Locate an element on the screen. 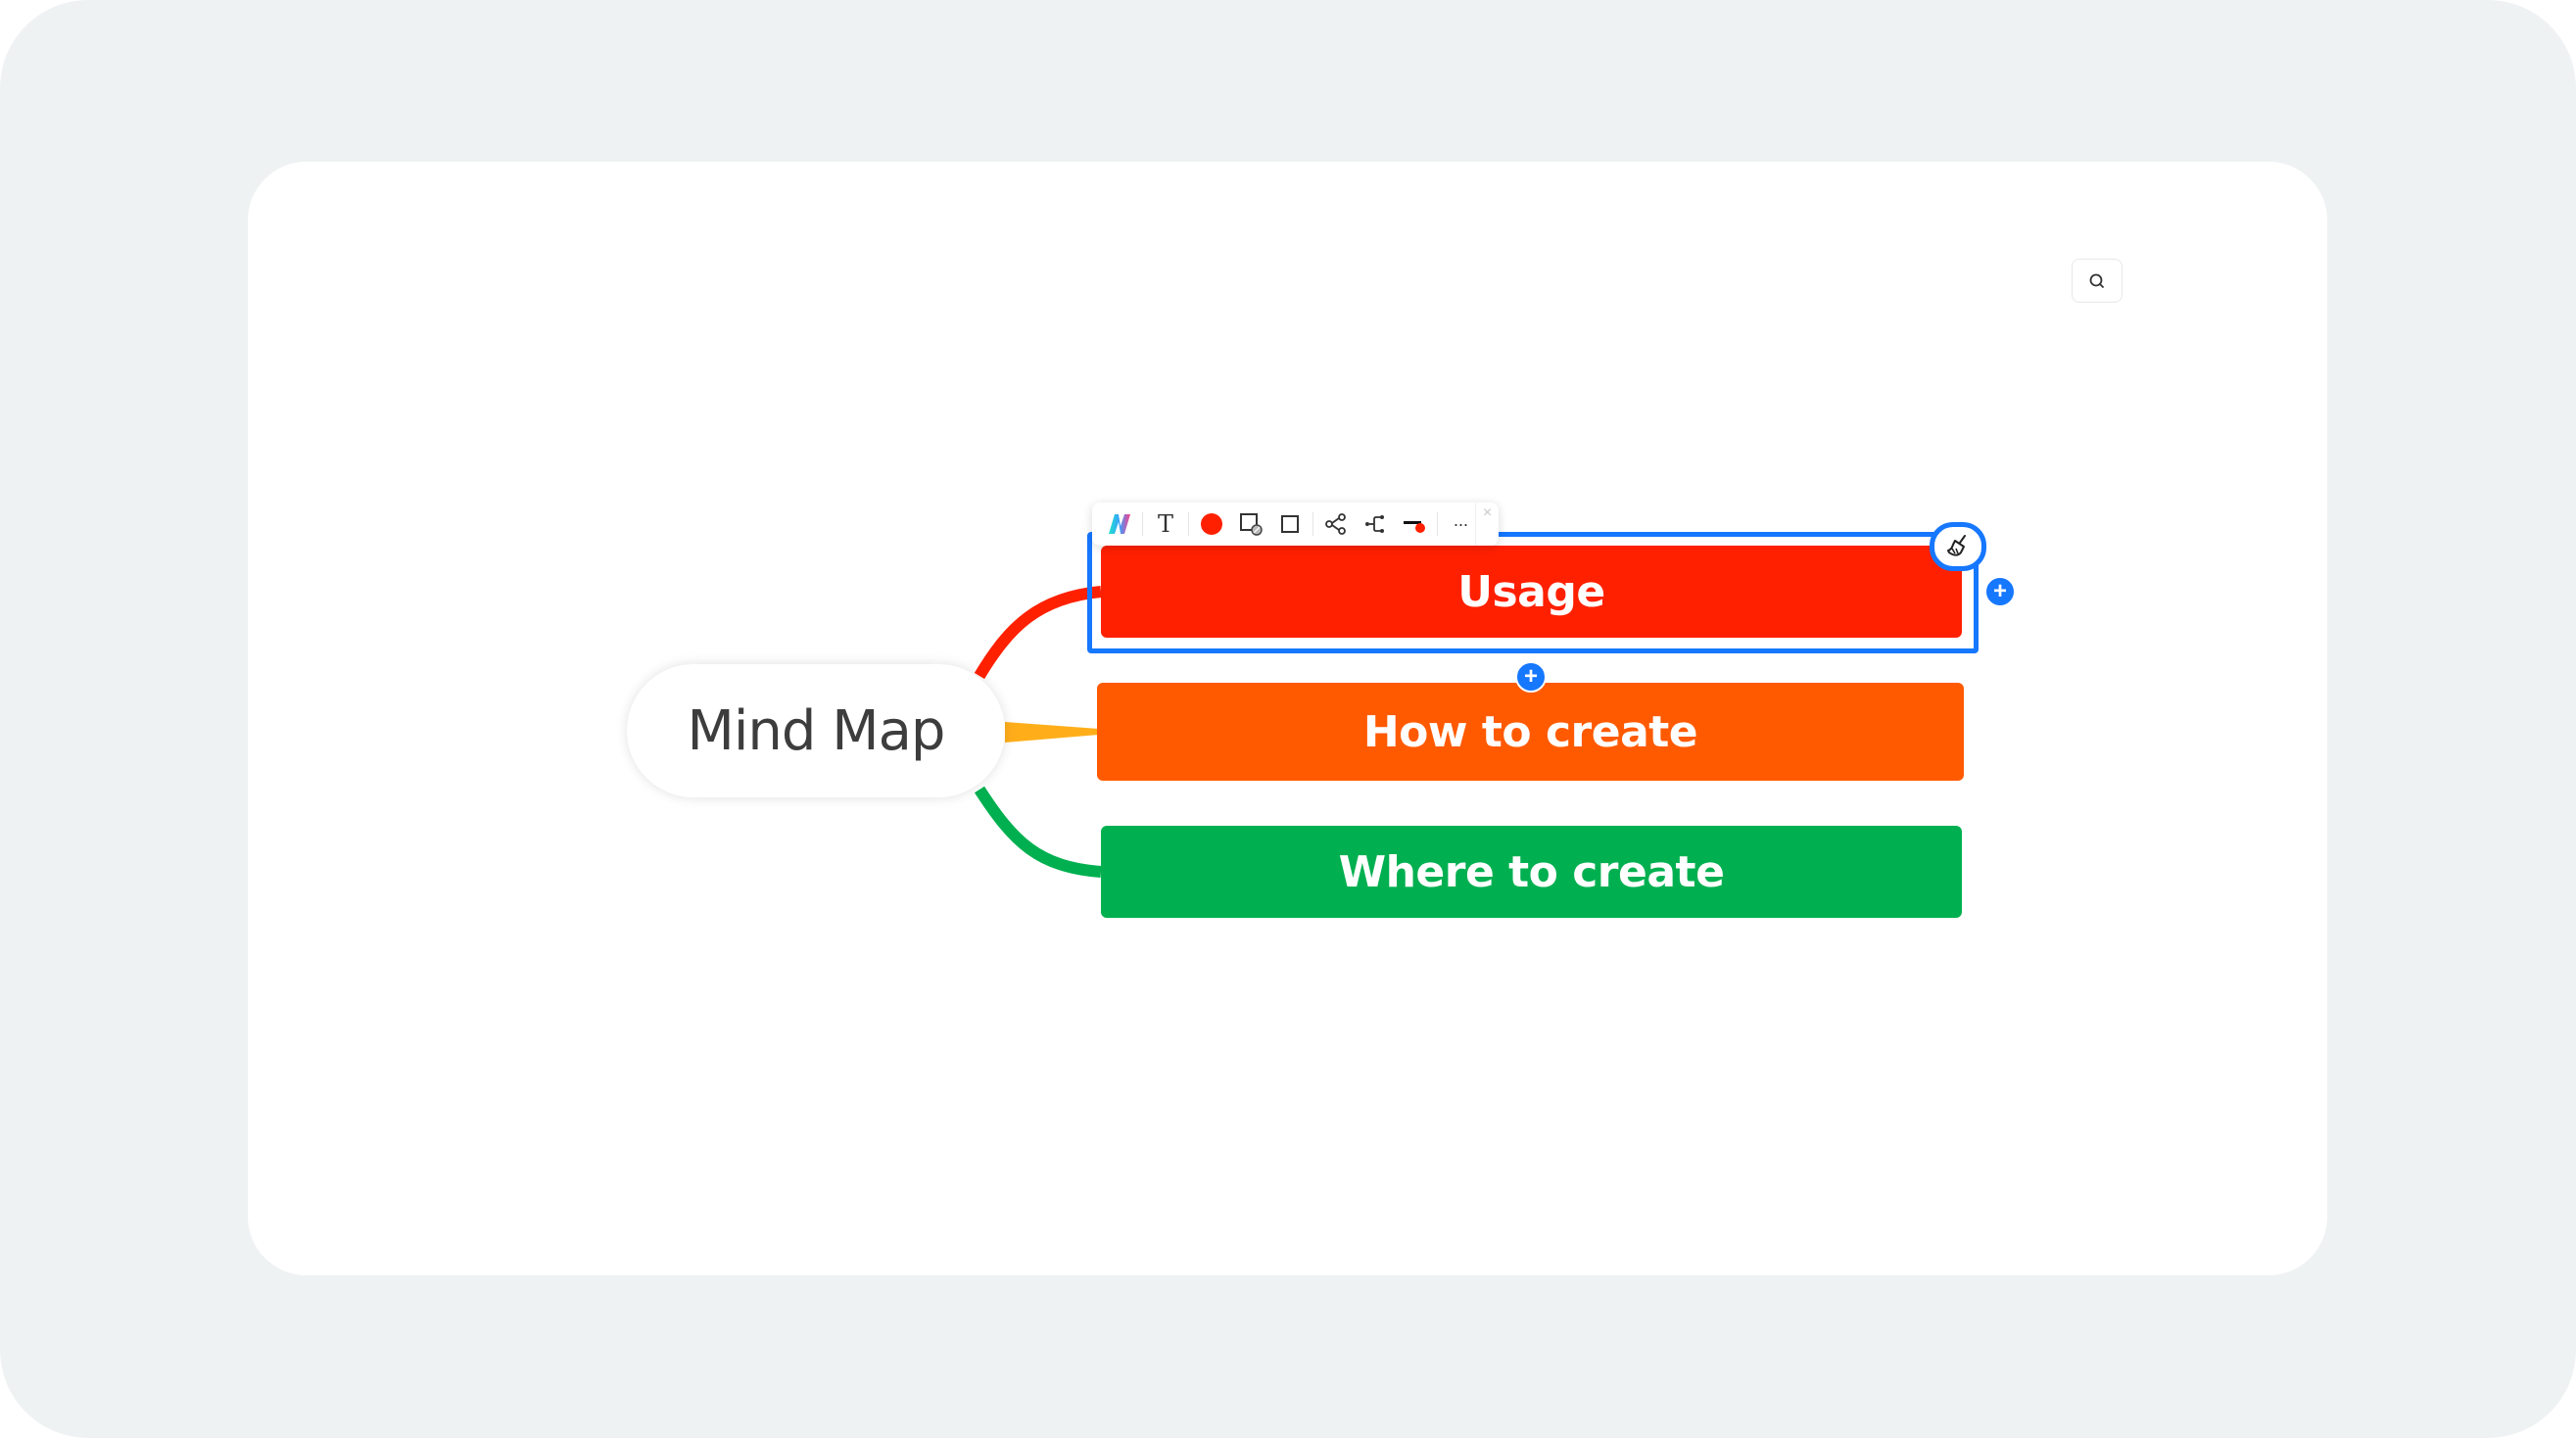 This screenshot has height=1438, width=2576. text-style-icon: T is located at coordinates (1165, 524).